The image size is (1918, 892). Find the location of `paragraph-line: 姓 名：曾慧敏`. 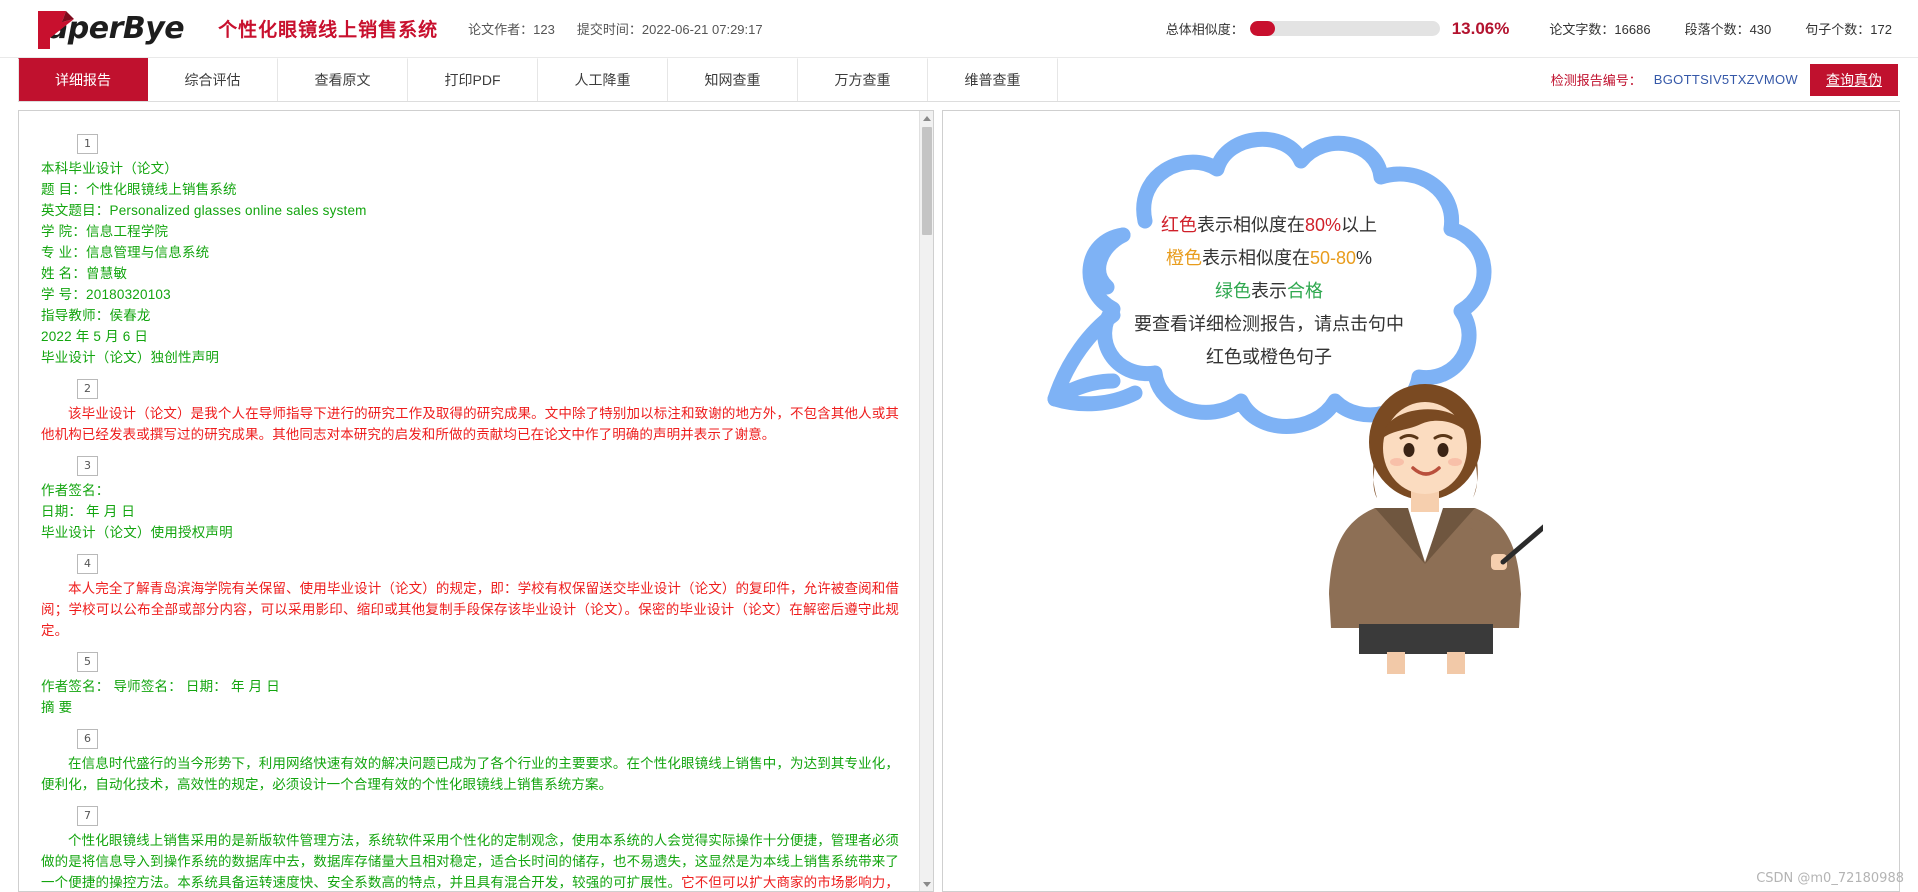

paragraph-line: 姓 名：曾慧敏 is located at coordinates (470, 273).